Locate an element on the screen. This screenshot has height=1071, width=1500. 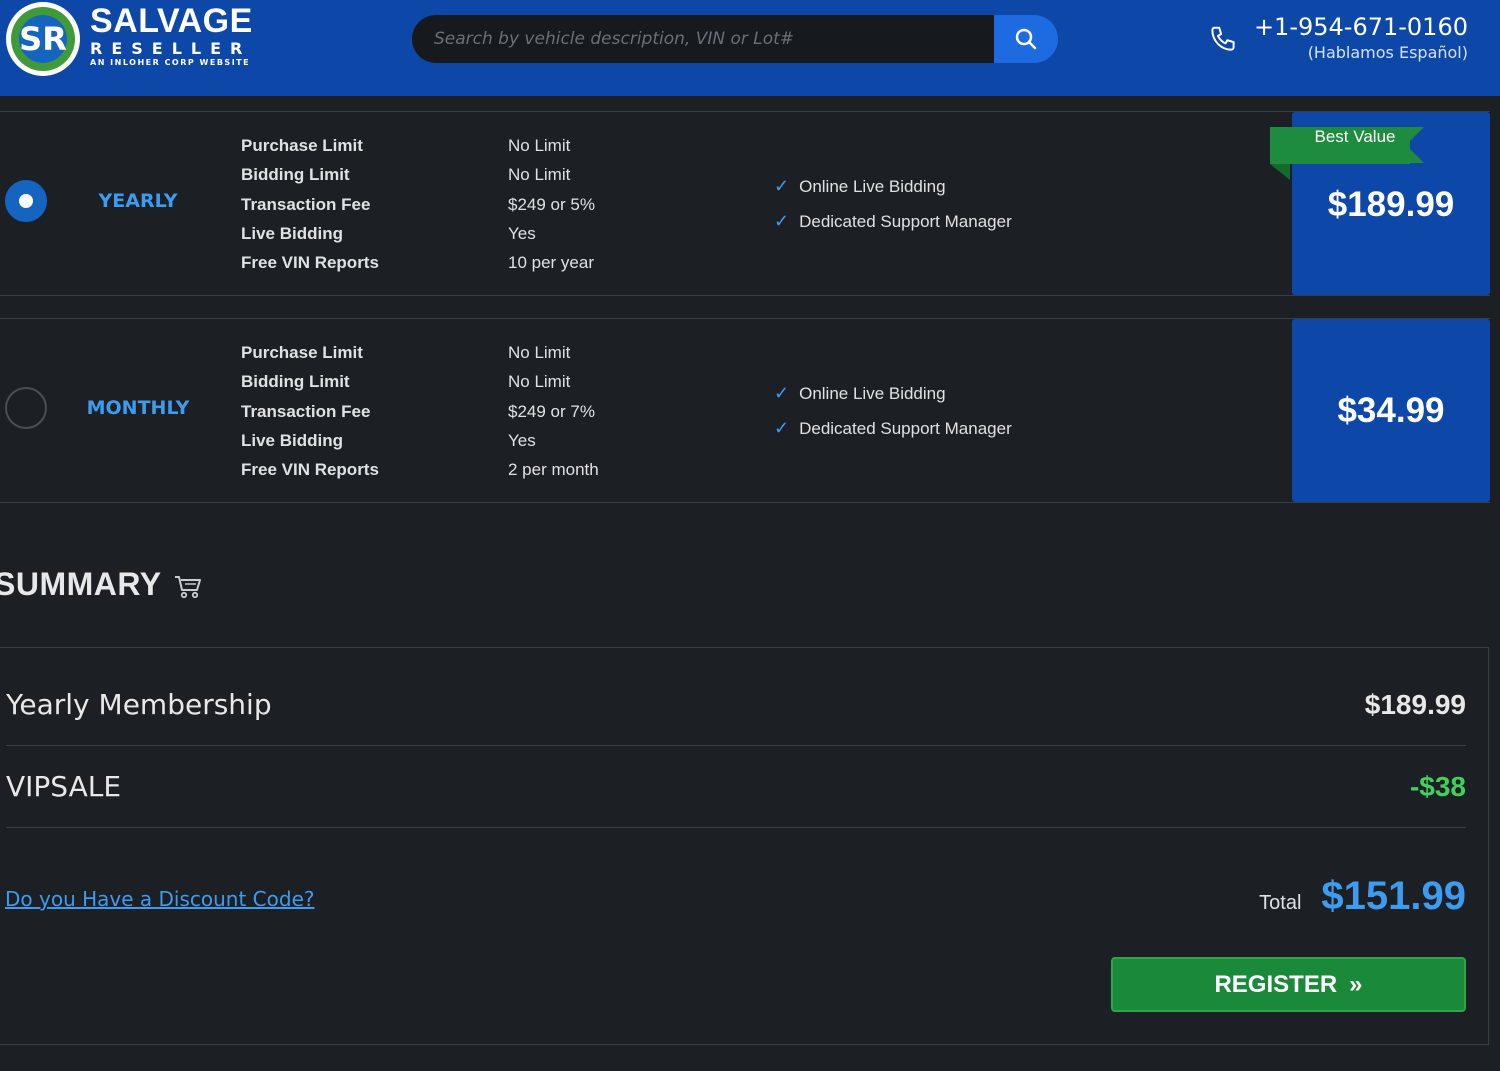
line-item-price: $189.99 is located at coordinates (1415, 704).